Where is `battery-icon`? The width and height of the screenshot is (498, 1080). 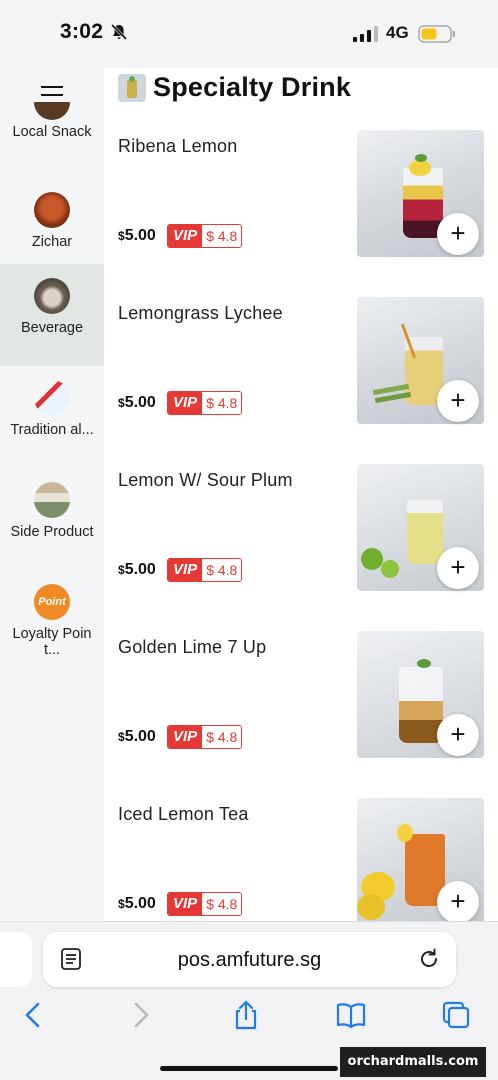
battery-icon is located at coordinates (436, 34).